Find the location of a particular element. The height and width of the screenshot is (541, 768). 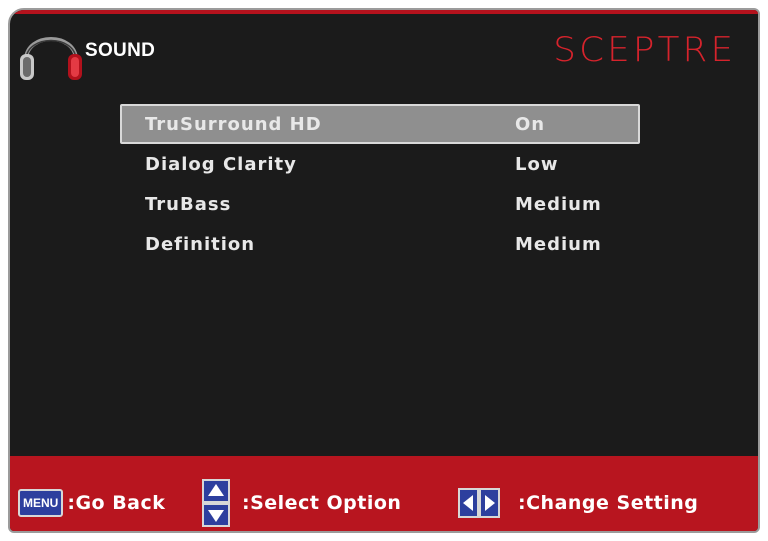

menu-row-label: Dialog Clarity is located at coordinates (221, 164).